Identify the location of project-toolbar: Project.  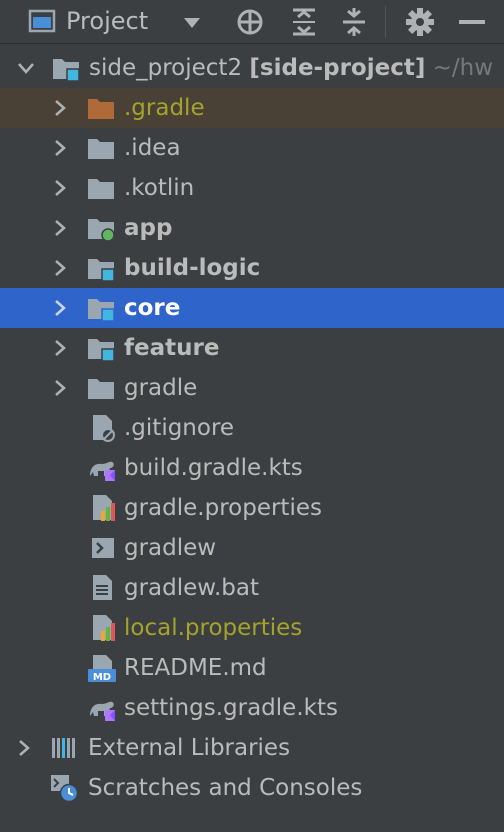
(252, 22).